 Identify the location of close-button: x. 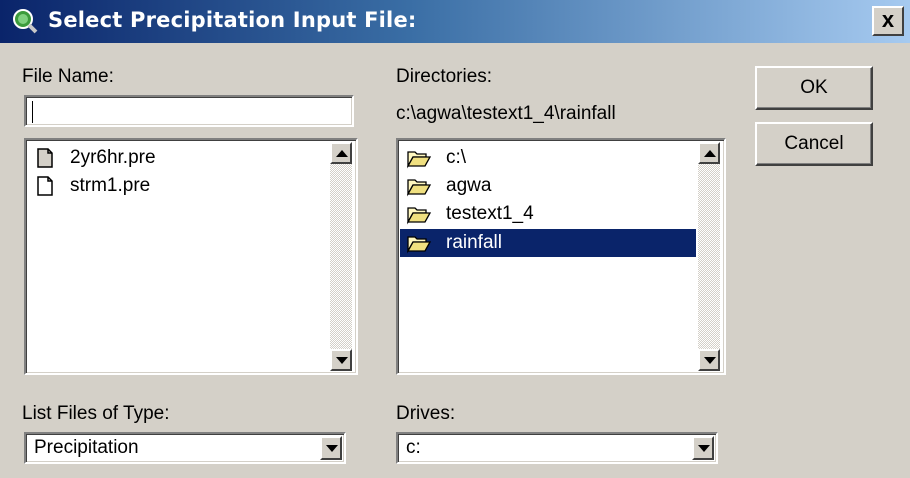
(888, 21).